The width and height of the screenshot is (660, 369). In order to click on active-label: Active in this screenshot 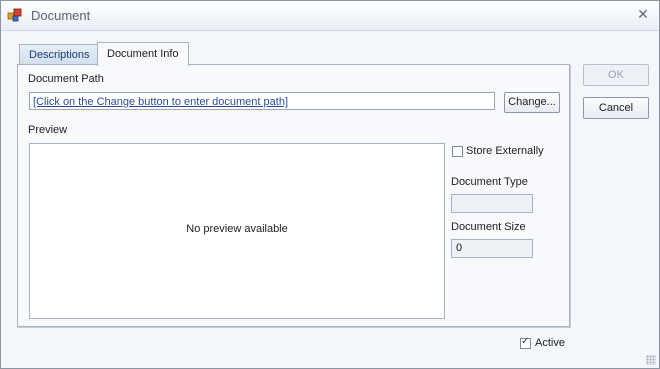, I will do `click(550, 343)`.